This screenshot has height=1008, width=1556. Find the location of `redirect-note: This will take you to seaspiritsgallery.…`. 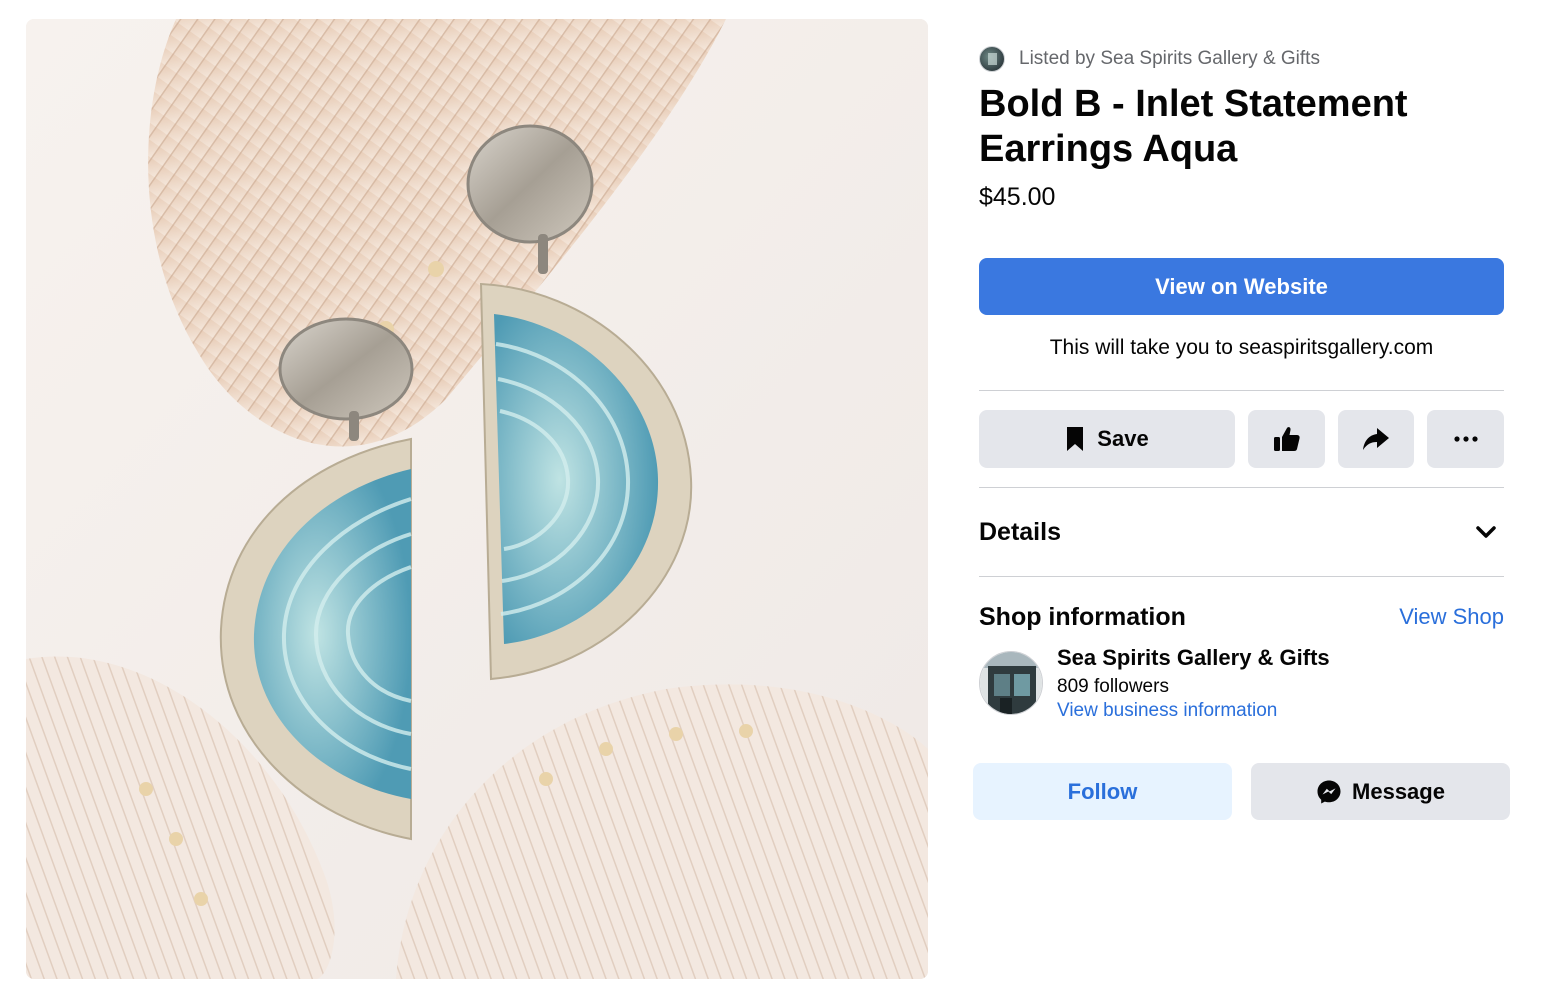

redirect-note: This will take you to seaspiritsgallery.… is located at coordinates (1241, 347).